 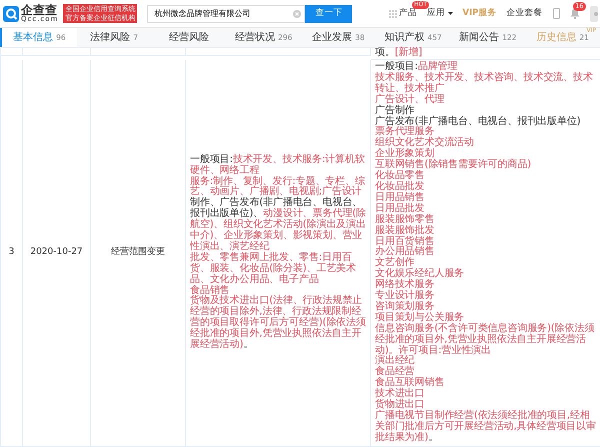 I want to click on table-cell-text: 3, so click(x=11, y=253).